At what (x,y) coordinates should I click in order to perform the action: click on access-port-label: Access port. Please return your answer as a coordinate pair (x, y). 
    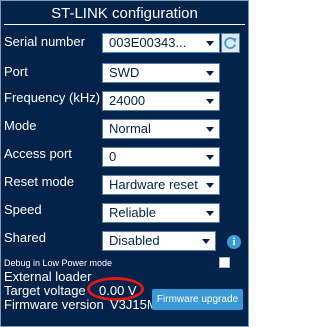
    Looking at the image, I should click on (38, 153).